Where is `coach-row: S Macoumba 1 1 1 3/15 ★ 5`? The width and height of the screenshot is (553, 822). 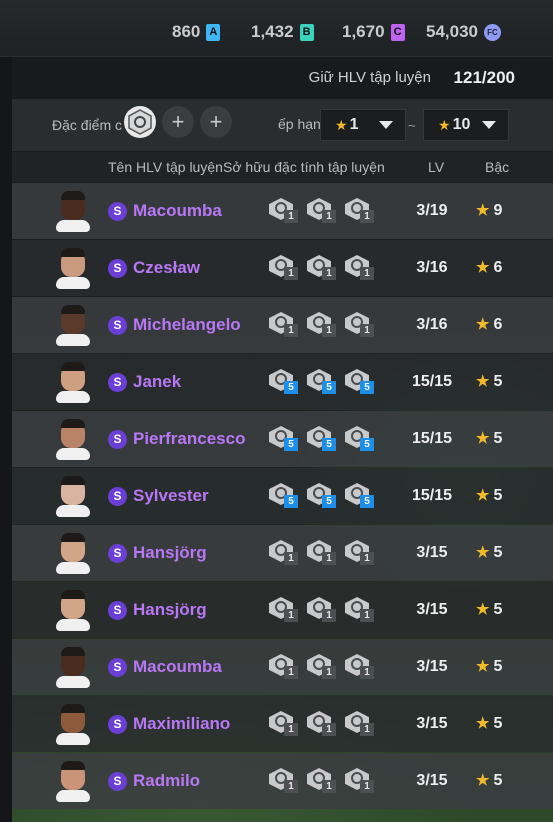 coach-row: S Macoumba 1 1 1 3/15 ★ 5 is located at coordinates (282, 667).